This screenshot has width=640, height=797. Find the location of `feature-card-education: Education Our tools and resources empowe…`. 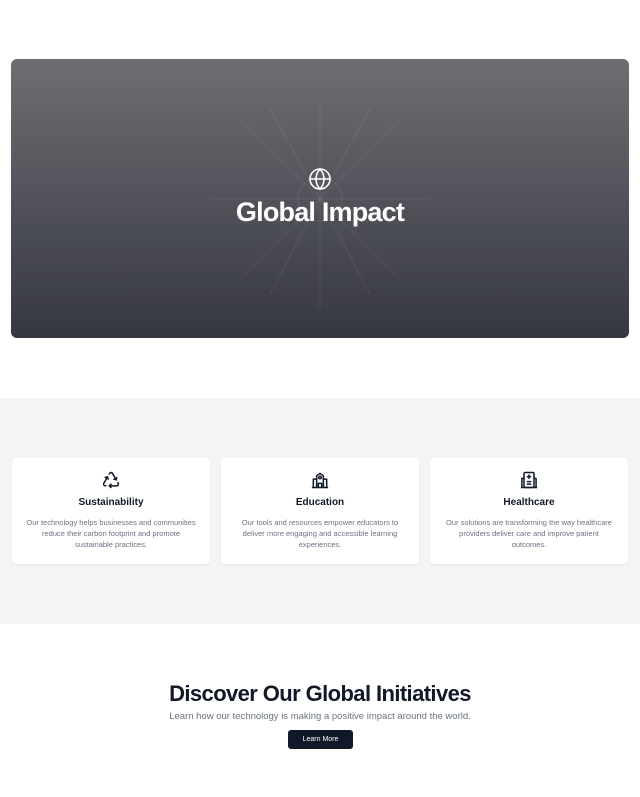

feature-card-education: Education Our tools and resources empowe… is located at coordinates (320, 511).